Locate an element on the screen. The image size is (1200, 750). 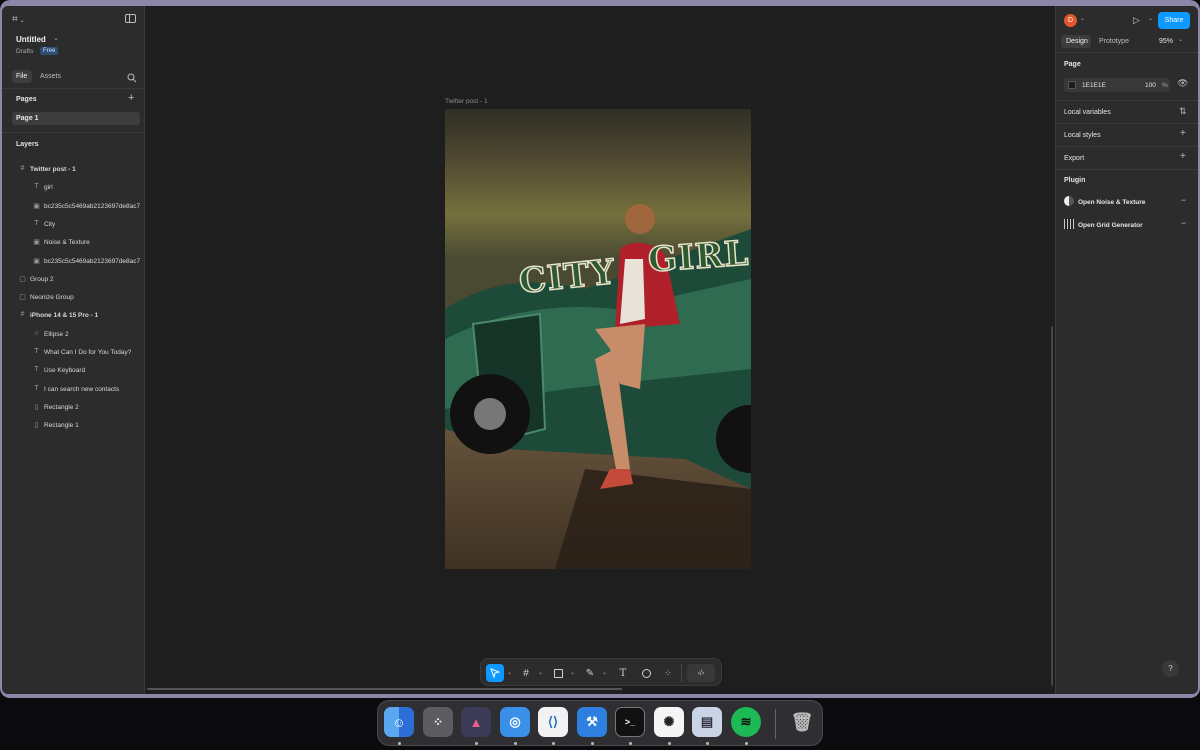
opacity-unit: % is located at coordinates (1165, 85).